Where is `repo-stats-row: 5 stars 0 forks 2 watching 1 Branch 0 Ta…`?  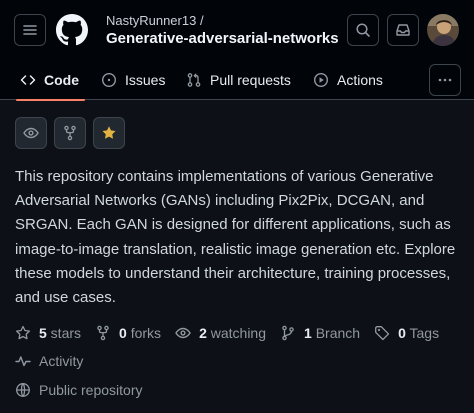 repo-stats-row: 5 stars 0 forks 2 watching 1 Branch 0 Ta… is located at coordinates (234, 333).